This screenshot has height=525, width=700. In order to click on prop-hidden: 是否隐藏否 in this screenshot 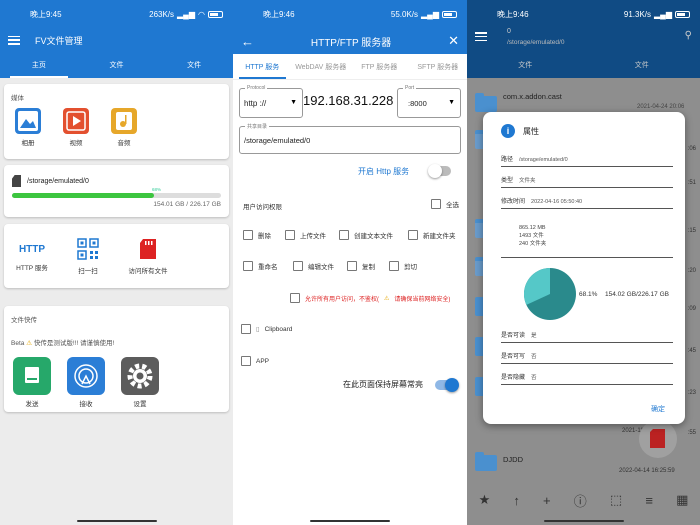, I will do `click(587, 378)`.